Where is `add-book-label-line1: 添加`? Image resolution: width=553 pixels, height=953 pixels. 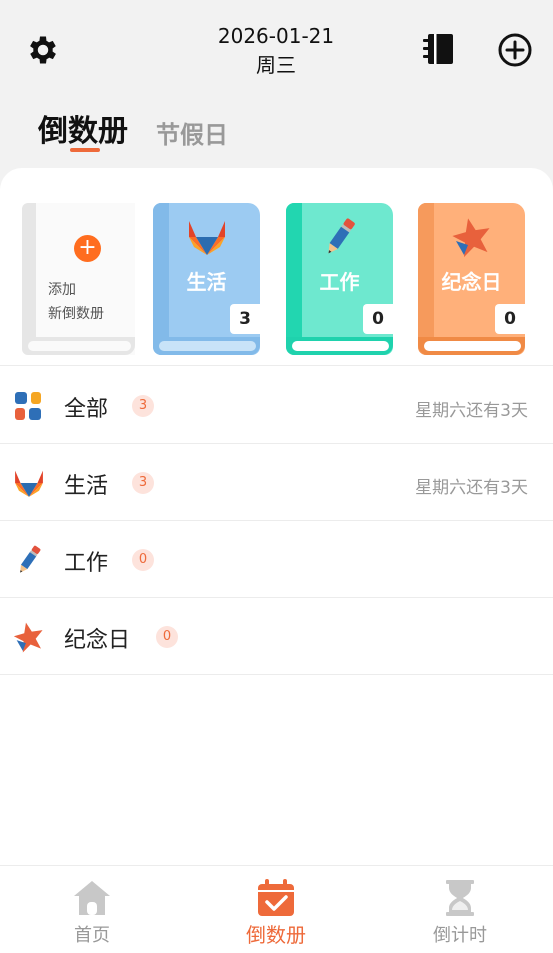 add-book-label-line1: 添加 is located at coordinates (62, 290).